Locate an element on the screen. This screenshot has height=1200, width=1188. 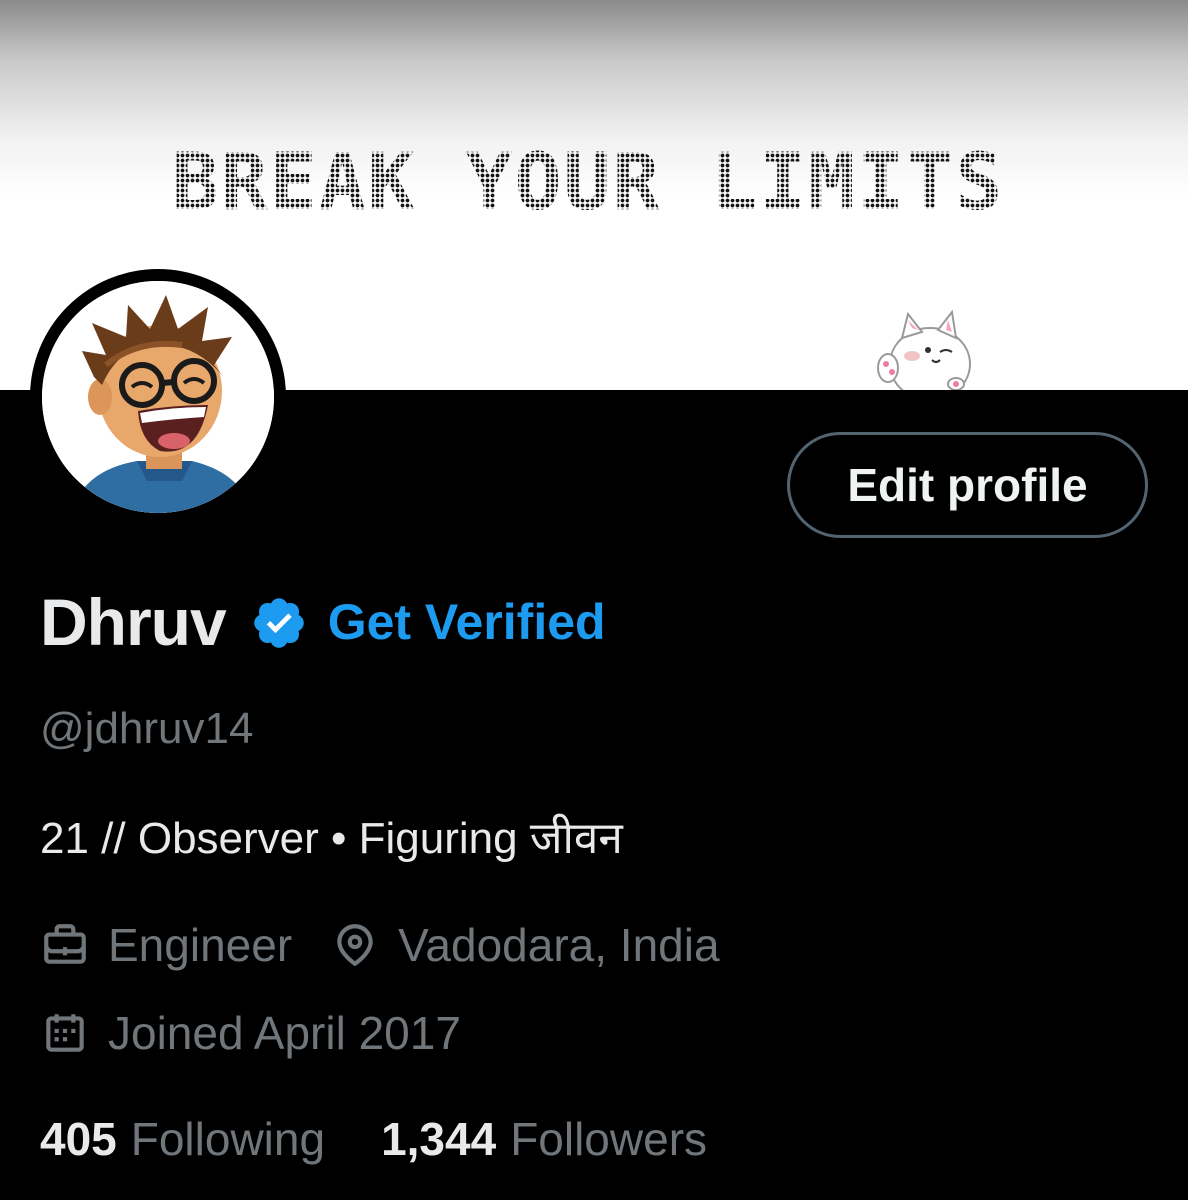
followers-count: 1,344 is located at coordinates (439, 1139).